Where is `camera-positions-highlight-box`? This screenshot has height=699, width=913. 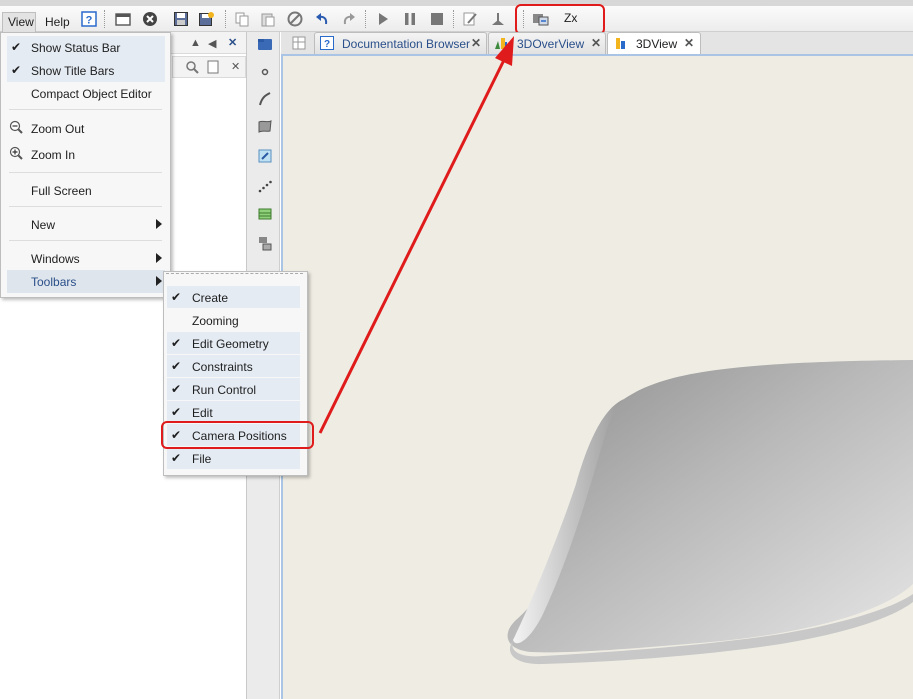
camera-positions-highlight-box is located at coordinates (237, 435).